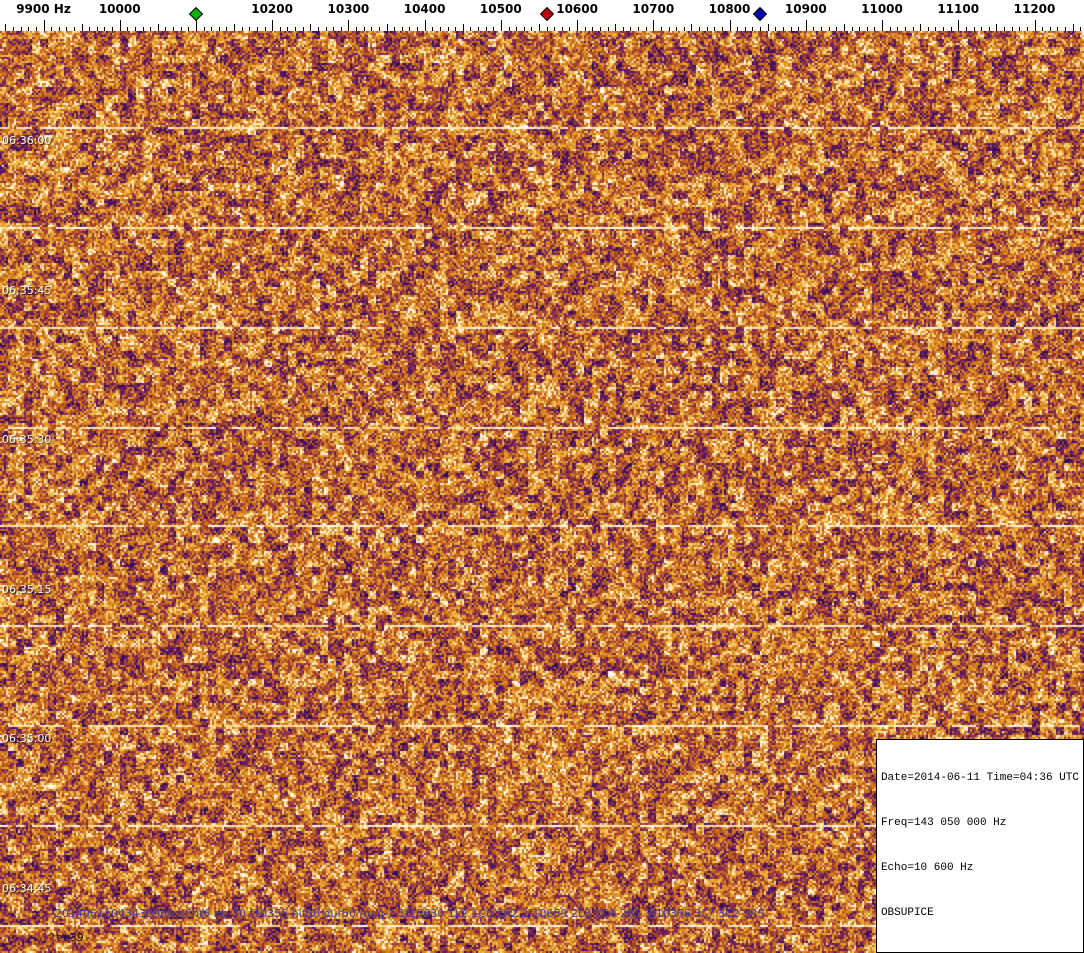 Image resolution: width=1084 pixels, height=953 pixels. I want to click on freq-marker-blue-diamond, so click(760, 14).